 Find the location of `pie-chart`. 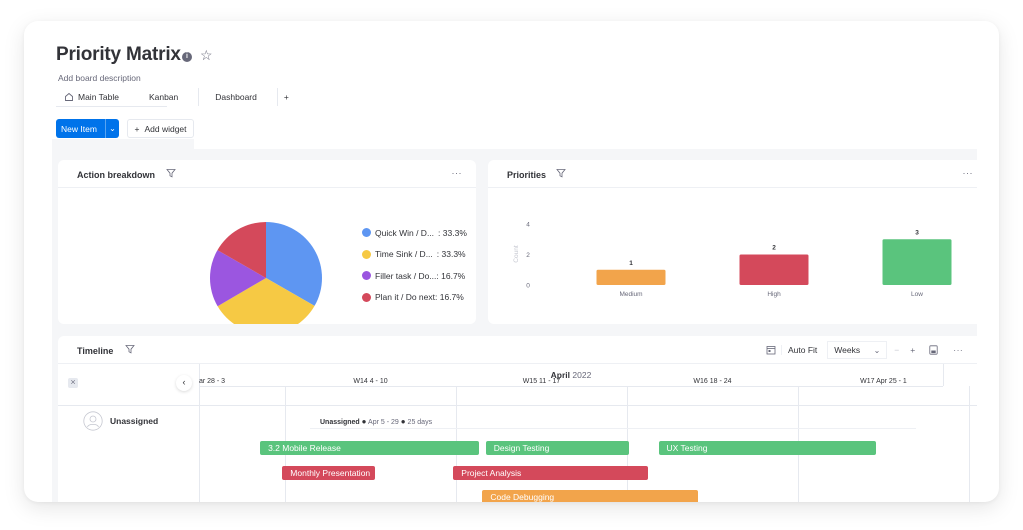

pie-chart is located at coordinates (265, 273).